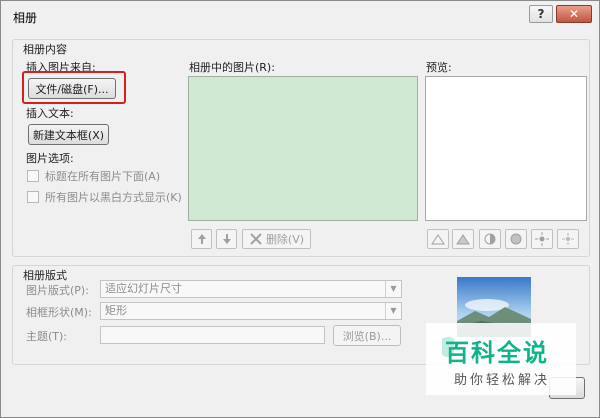 The image size is (600, 418). I want to click on picture-layout-label: 图片版式(P):, so click(57, 290).